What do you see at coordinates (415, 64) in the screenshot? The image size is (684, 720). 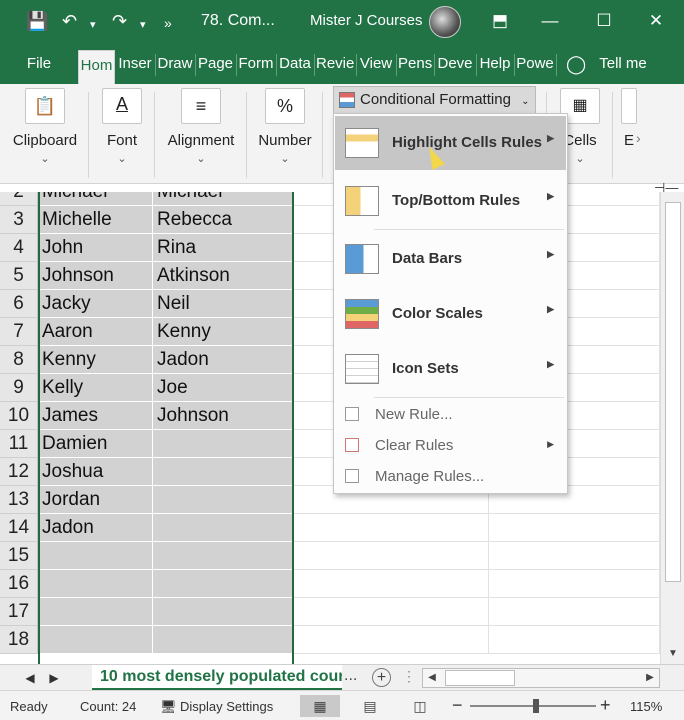 I see `tab-pens: Pens` at bounding box center [415, 64].